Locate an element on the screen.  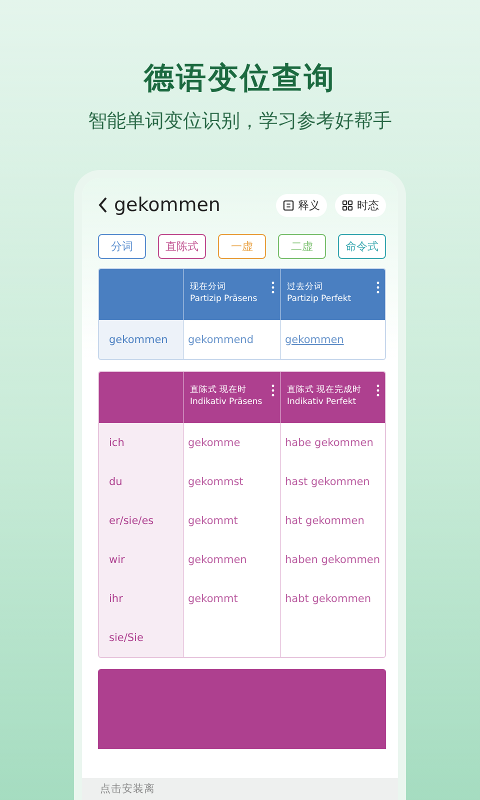
row-label: ihr is located at coordinates (116, 598).